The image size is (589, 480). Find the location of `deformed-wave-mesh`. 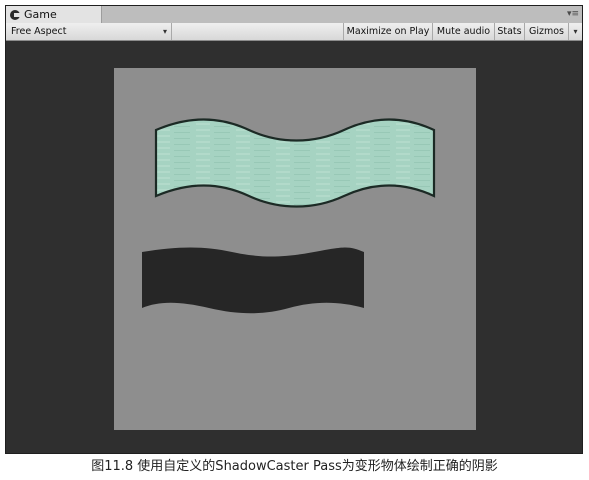

deformed-wave-mesh is located at coordinates (295, 163).